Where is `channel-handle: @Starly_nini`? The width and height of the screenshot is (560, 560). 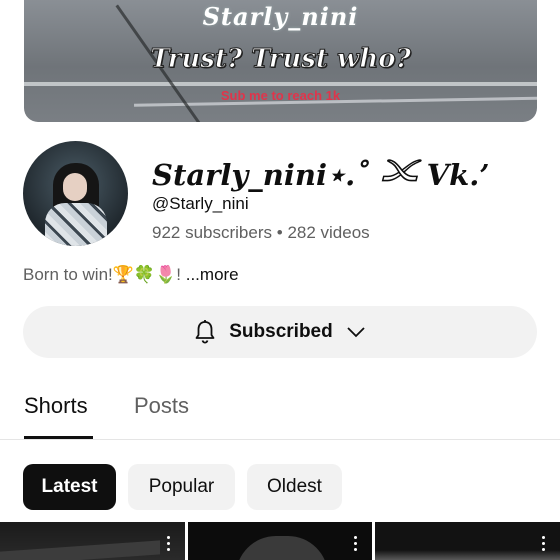
channel-handle: @Starly_nini is located at coordinates (200, 203).